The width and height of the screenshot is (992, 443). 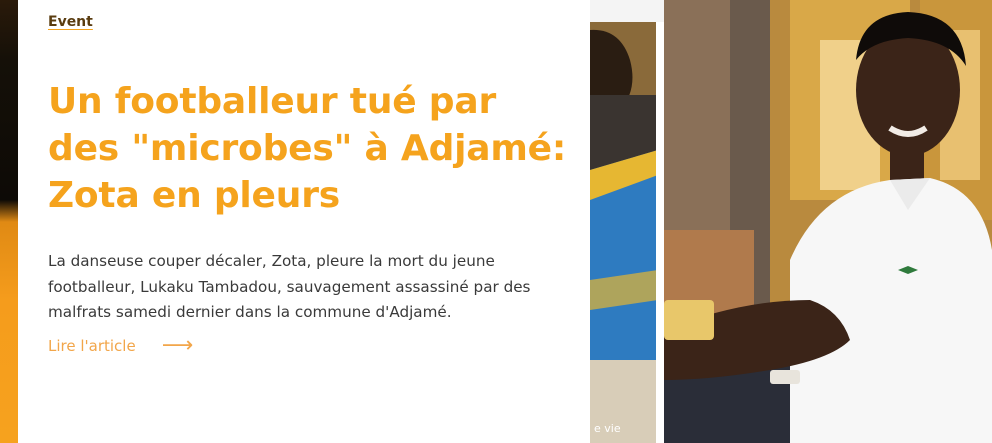 What do you see at coordinates (177, 345) in the screenshot?
I see `arrow-right-icon: ⟶` at bounding box center [177, 345].